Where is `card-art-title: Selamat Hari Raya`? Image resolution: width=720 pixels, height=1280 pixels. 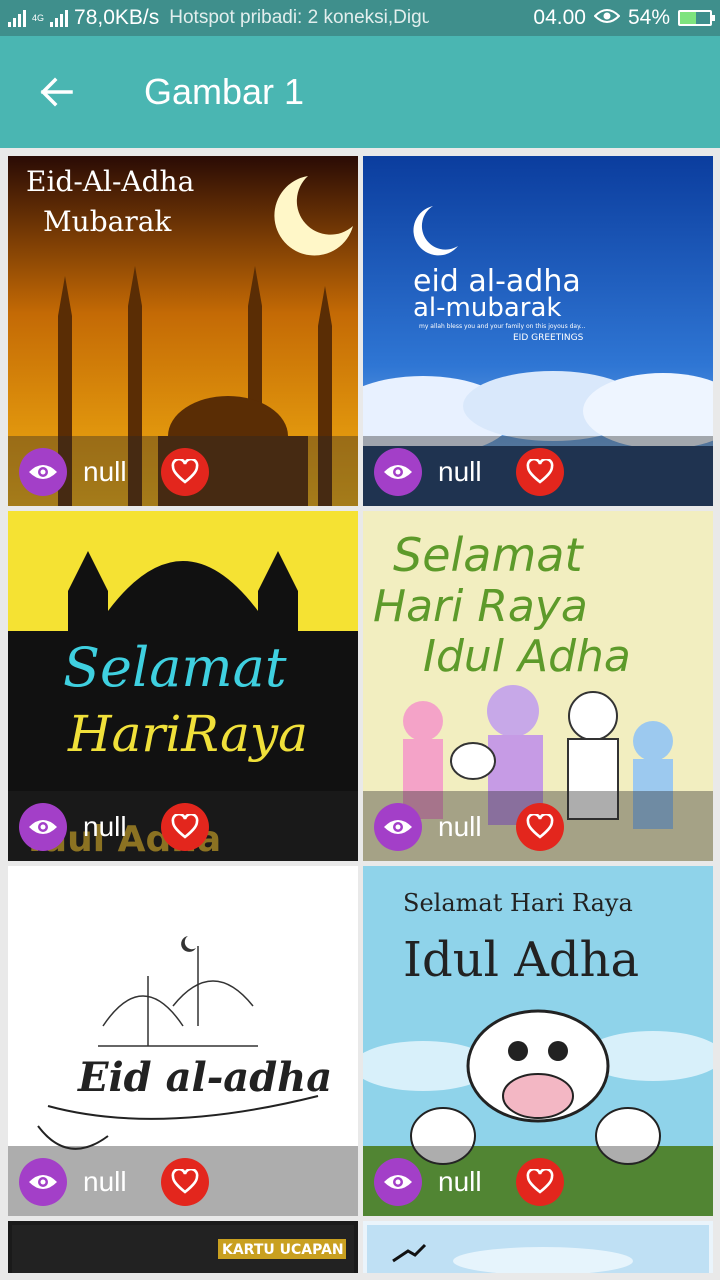 card-art-title: Selamat Hari Raya is located at coordinates (518, 903).